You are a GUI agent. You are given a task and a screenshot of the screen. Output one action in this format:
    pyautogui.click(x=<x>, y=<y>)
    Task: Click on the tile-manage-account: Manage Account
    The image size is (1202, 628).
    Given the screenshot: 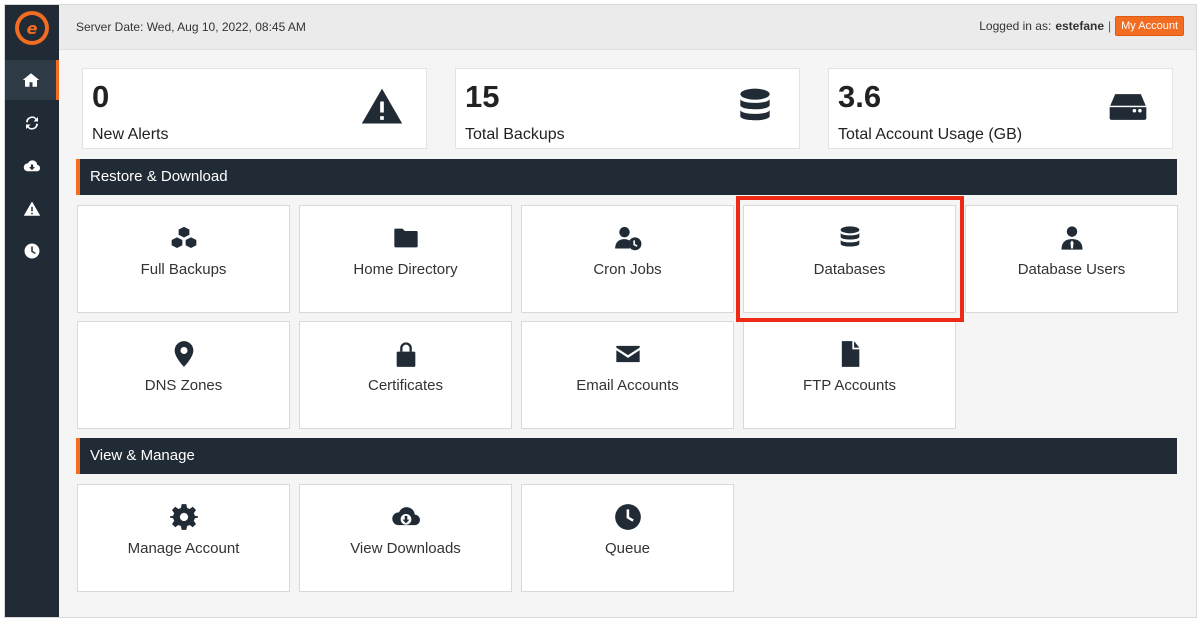 What is the action you would take?
    pyautogui.click(x=183, y=538)
    